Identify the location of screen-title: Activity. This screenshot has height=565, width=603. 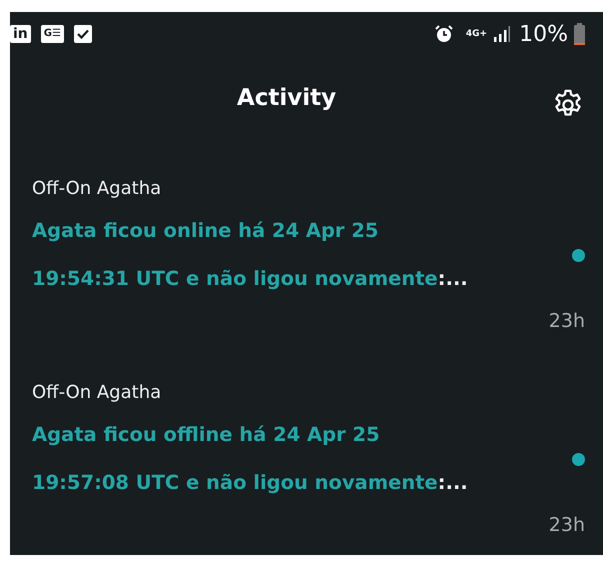
(286, 98).